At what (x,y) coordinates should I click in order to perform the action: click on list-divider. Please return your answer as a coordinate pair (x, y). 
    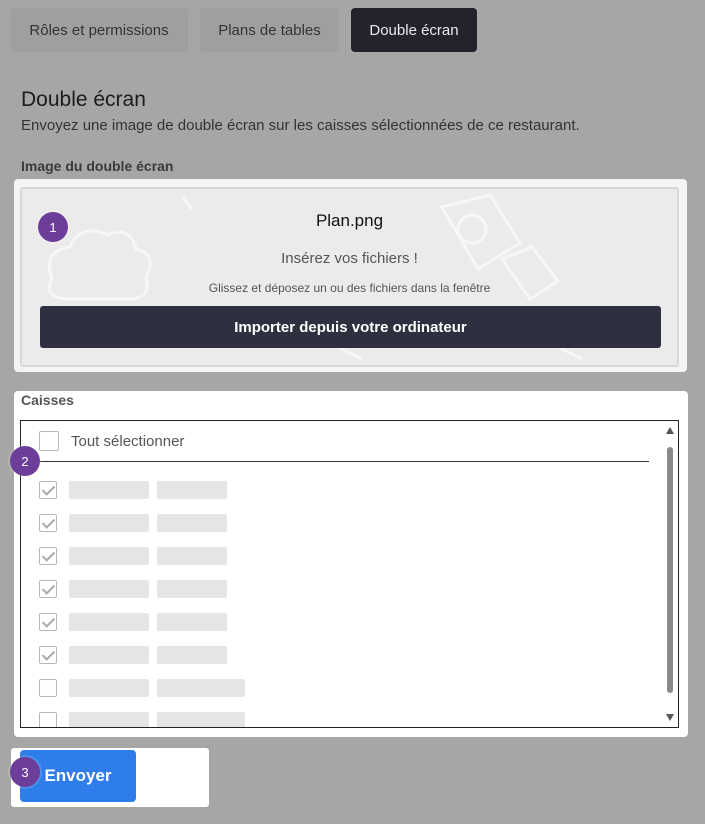
    Looking at the image, I should click on (335, 461).